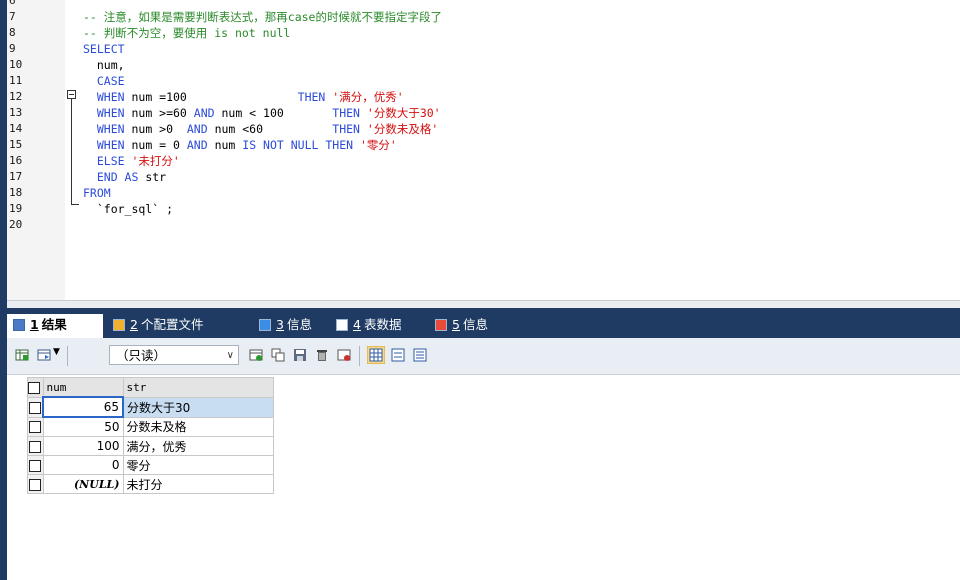 The height and width of the screenshot is (580, 960). I want to click on table-row: 50 分数未及格, so click(150, 426).